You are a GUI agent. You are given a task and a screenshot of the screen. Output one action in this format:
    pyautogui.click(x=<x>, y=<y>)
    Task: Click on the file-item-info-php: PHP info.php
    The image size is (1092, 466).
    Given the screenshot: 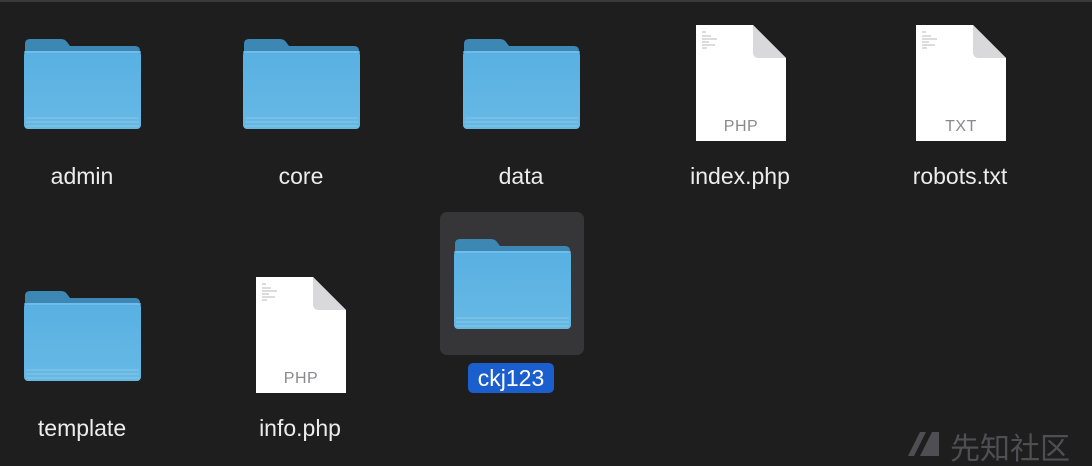 What is the action you would take?
    pyautogui.click(x=300, y=371)
    